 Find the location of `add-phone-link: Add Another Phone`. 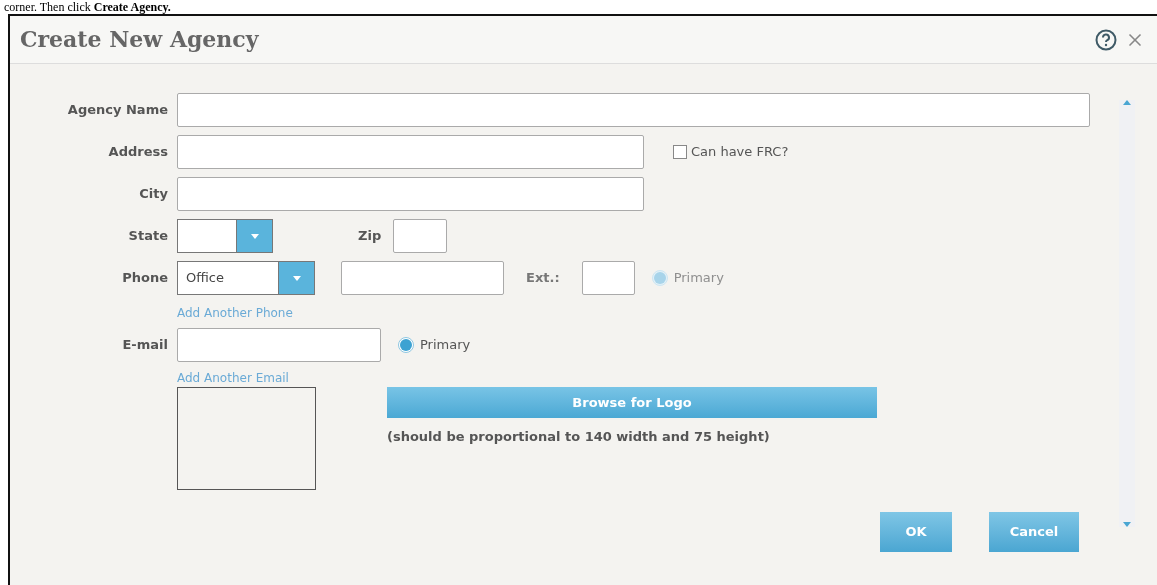

add-phone-link: Add Another Phone is located at coordinates (235, 313).